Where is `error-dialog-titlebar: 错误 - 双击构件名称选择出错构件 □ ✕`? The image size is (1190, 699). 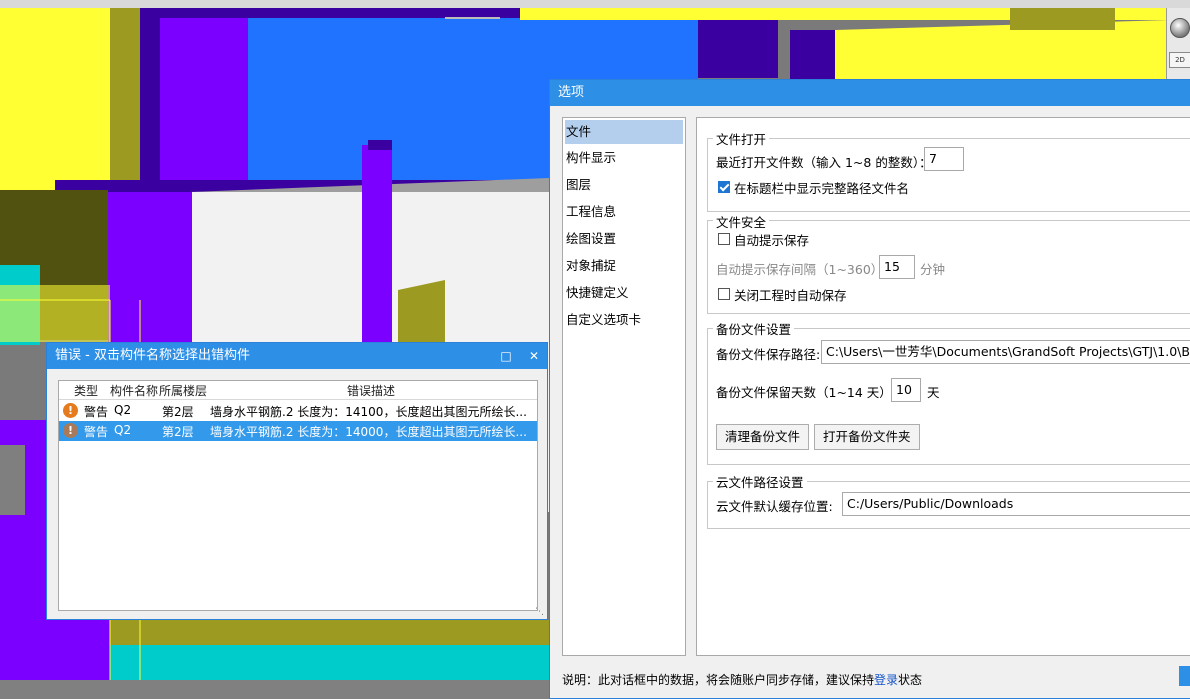
error-dialog-titlebar: 错误 - 双击构件名称选择出错构件 □ ✕ is located at coordinates (297, 356).